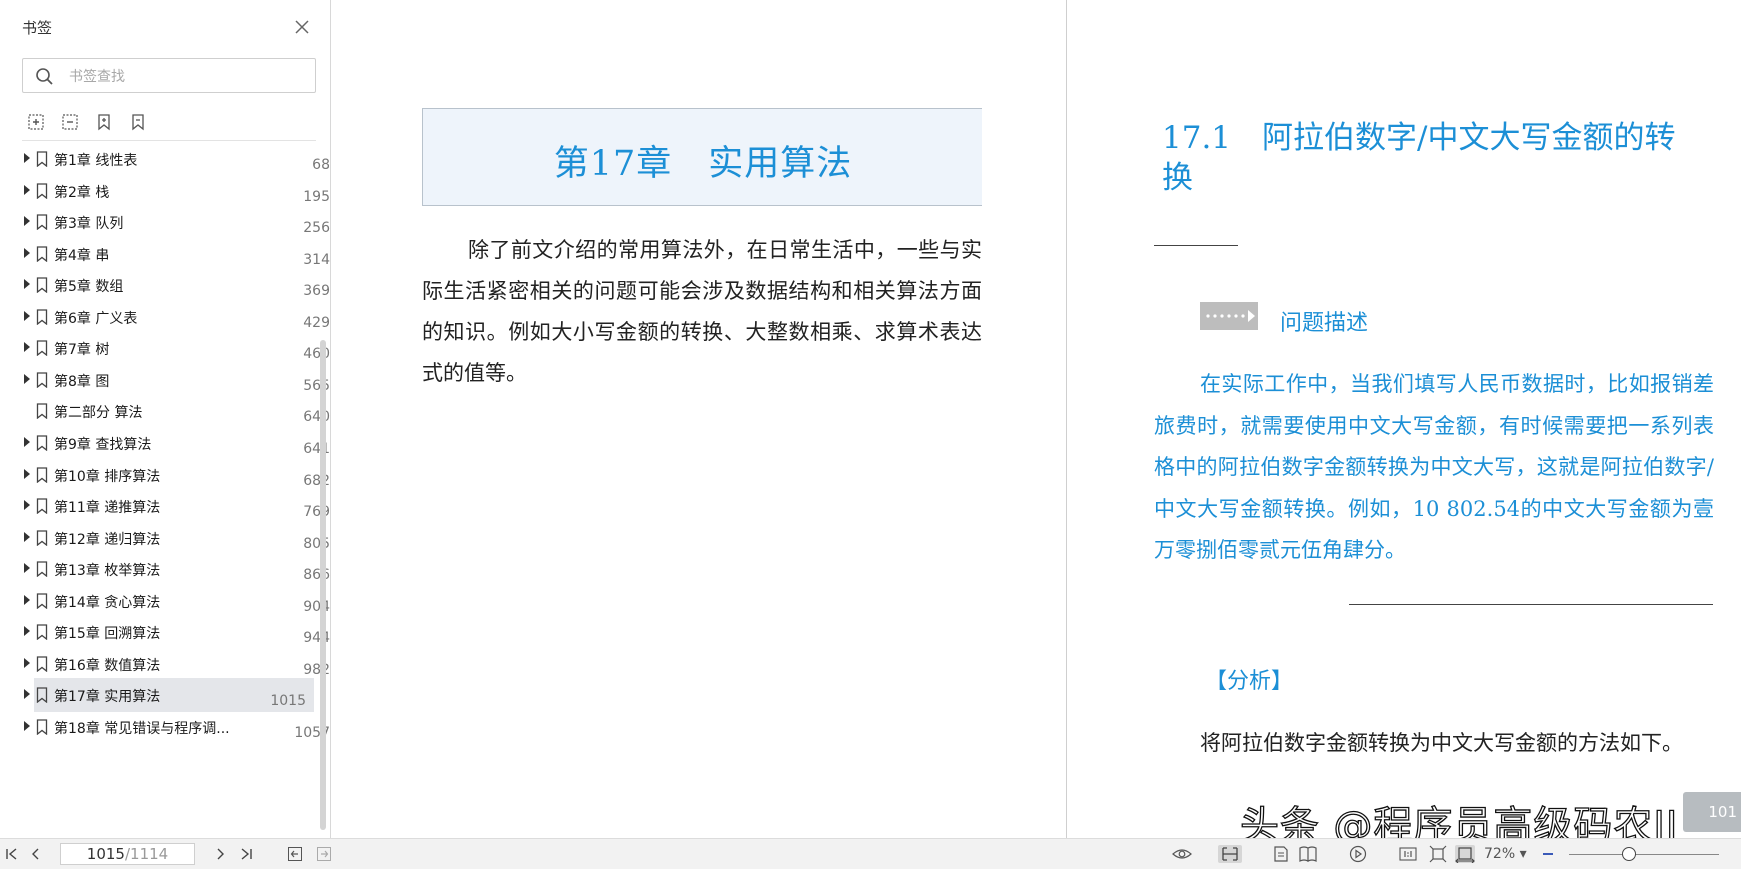  What do you see at coordinates (1324, 323) in the screenshot?
I see `question-heading: 问题描述` at bounding box center [1324, 323].